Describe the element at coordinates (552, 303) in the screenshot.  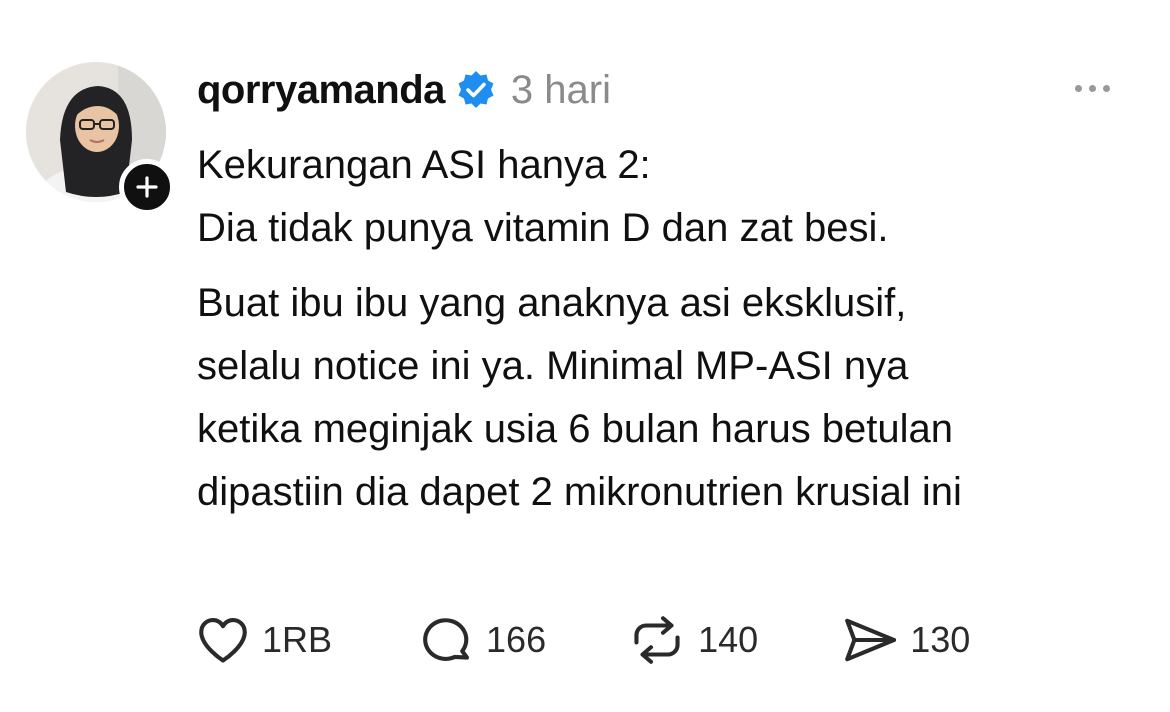
I see `post-line: Buat ibu ibu yang anaknya asi eksklusif,` at that location.